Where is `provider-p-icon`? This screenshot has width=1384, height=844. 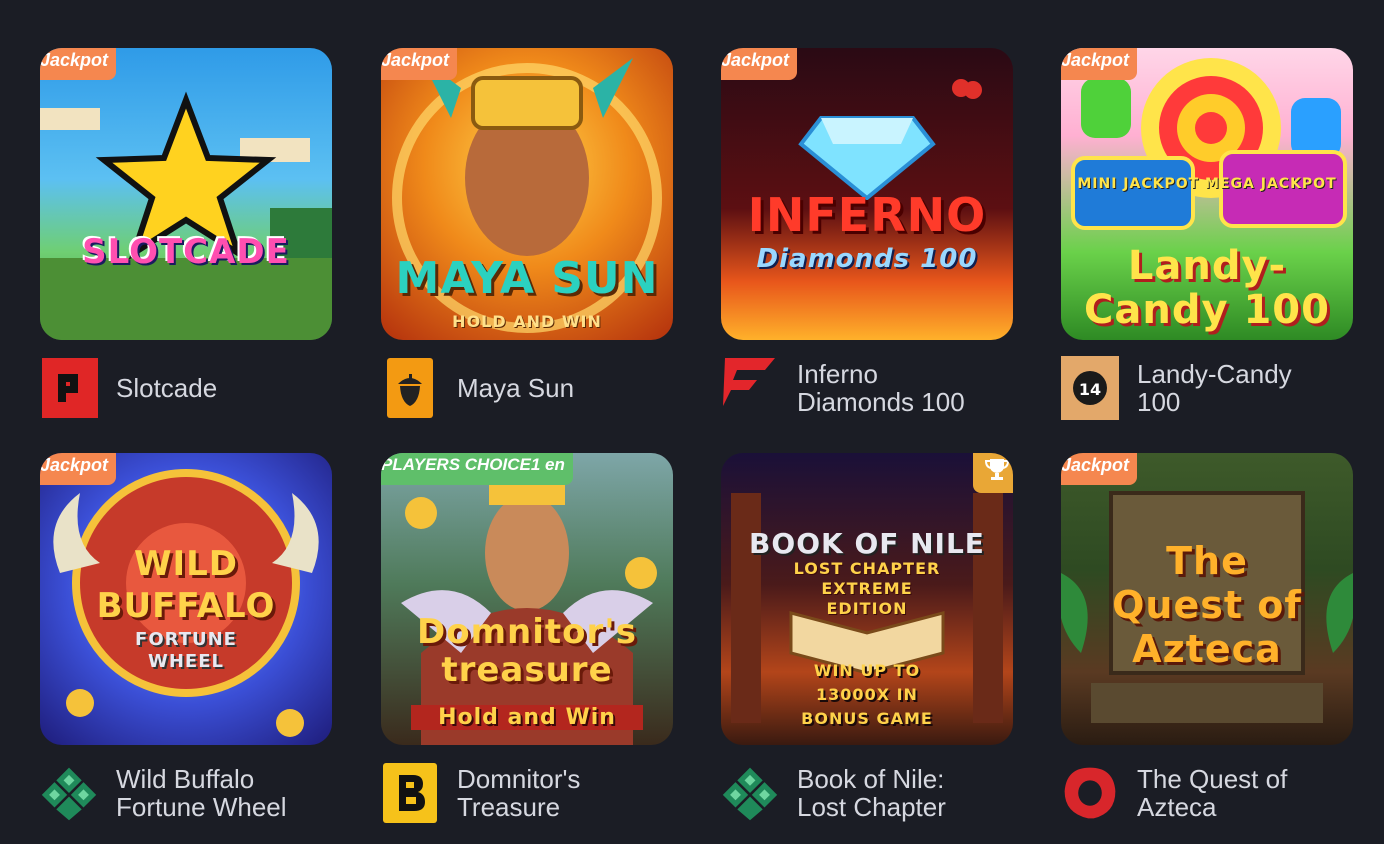
provider-p-icon is located at coordinates (70, 388).